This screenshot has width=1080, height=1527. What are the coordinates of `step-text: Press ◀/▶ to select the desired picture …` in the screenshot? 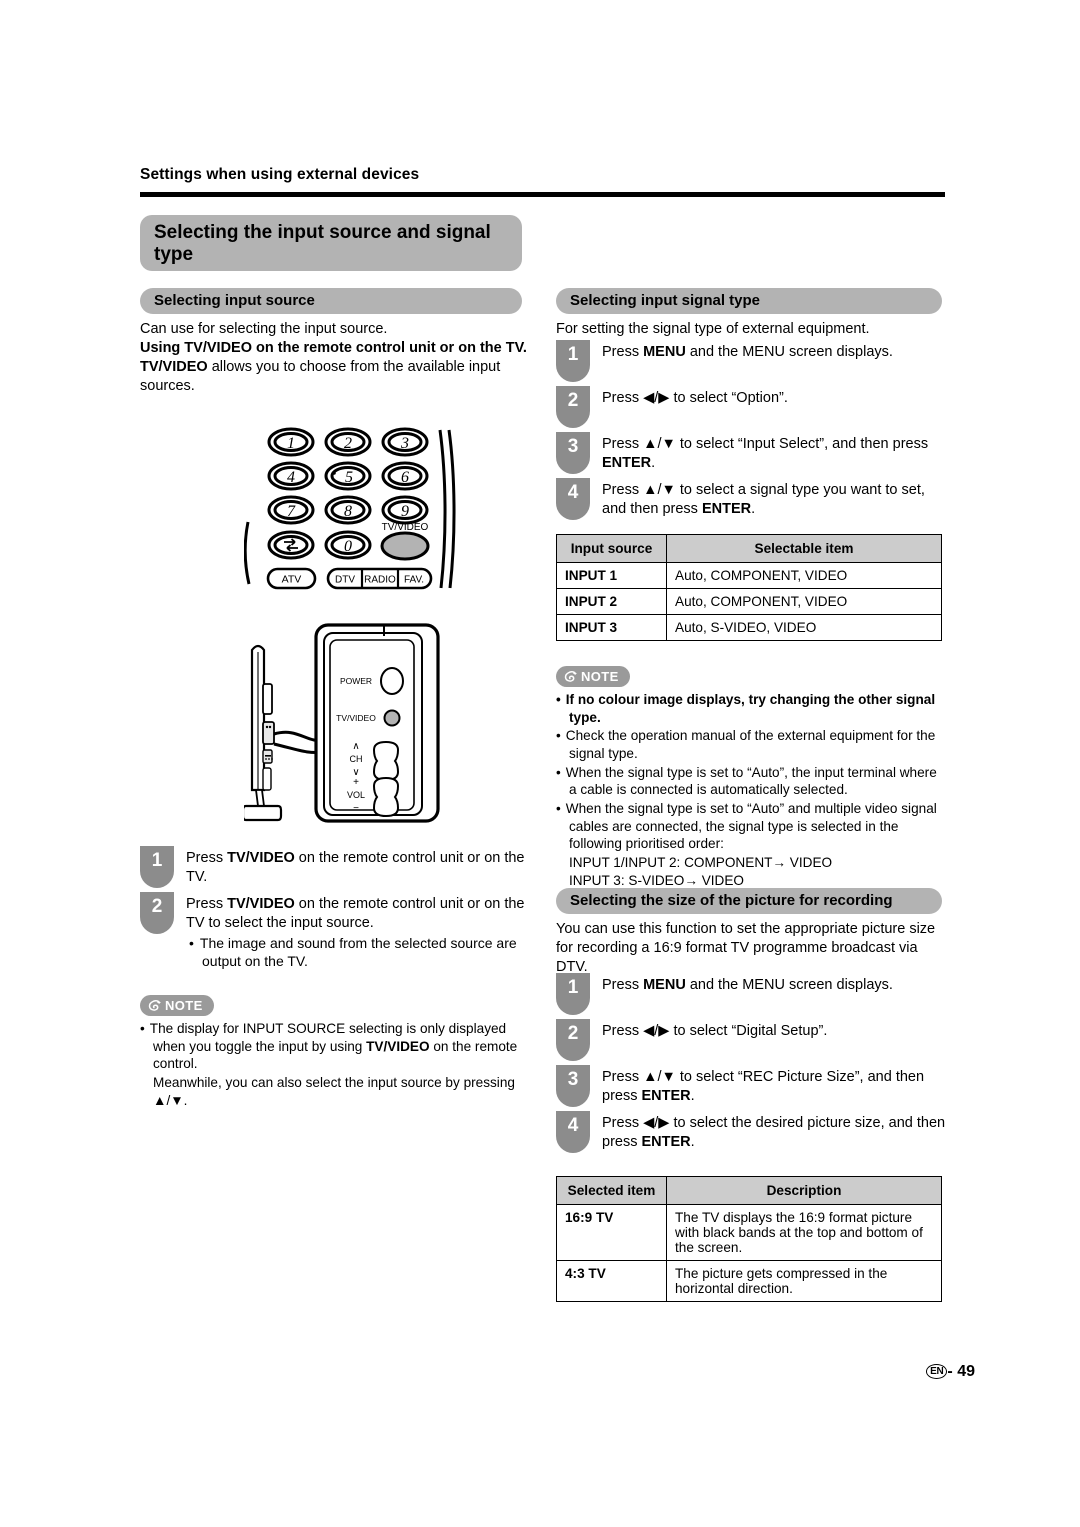 It's located at (774, 1132).